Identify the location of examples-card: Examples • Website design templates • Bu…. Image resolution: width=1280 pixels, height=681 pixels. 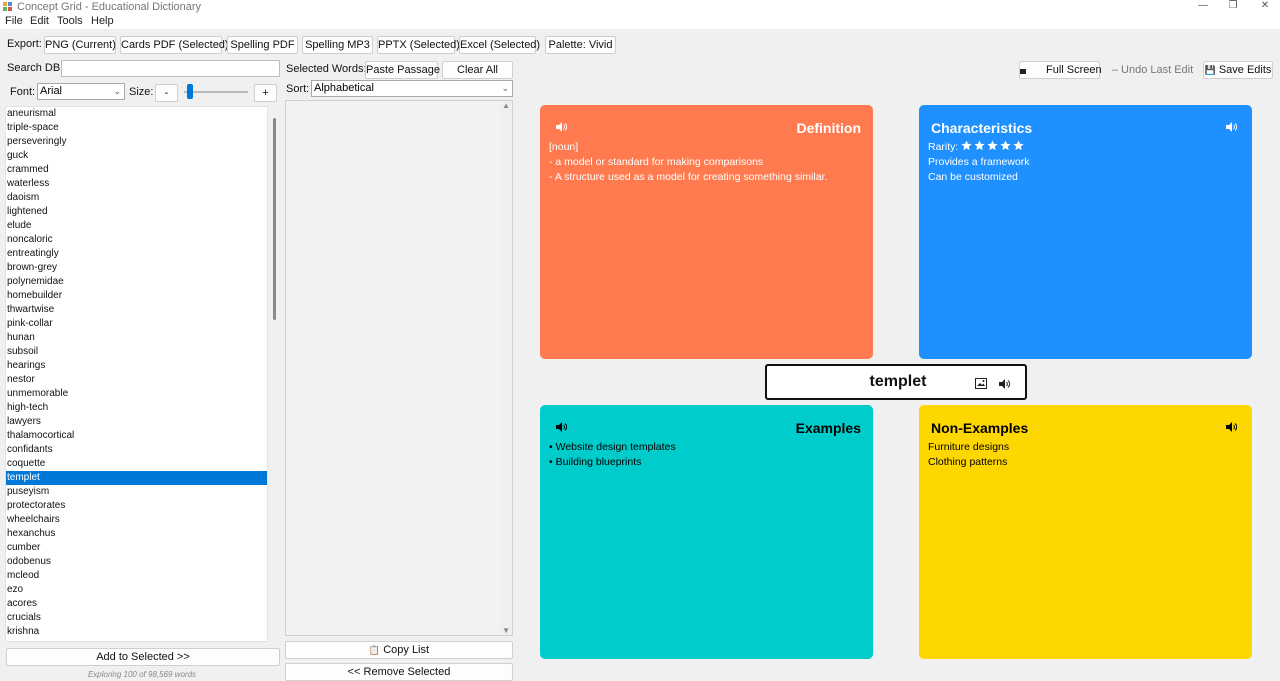
(706, 532).